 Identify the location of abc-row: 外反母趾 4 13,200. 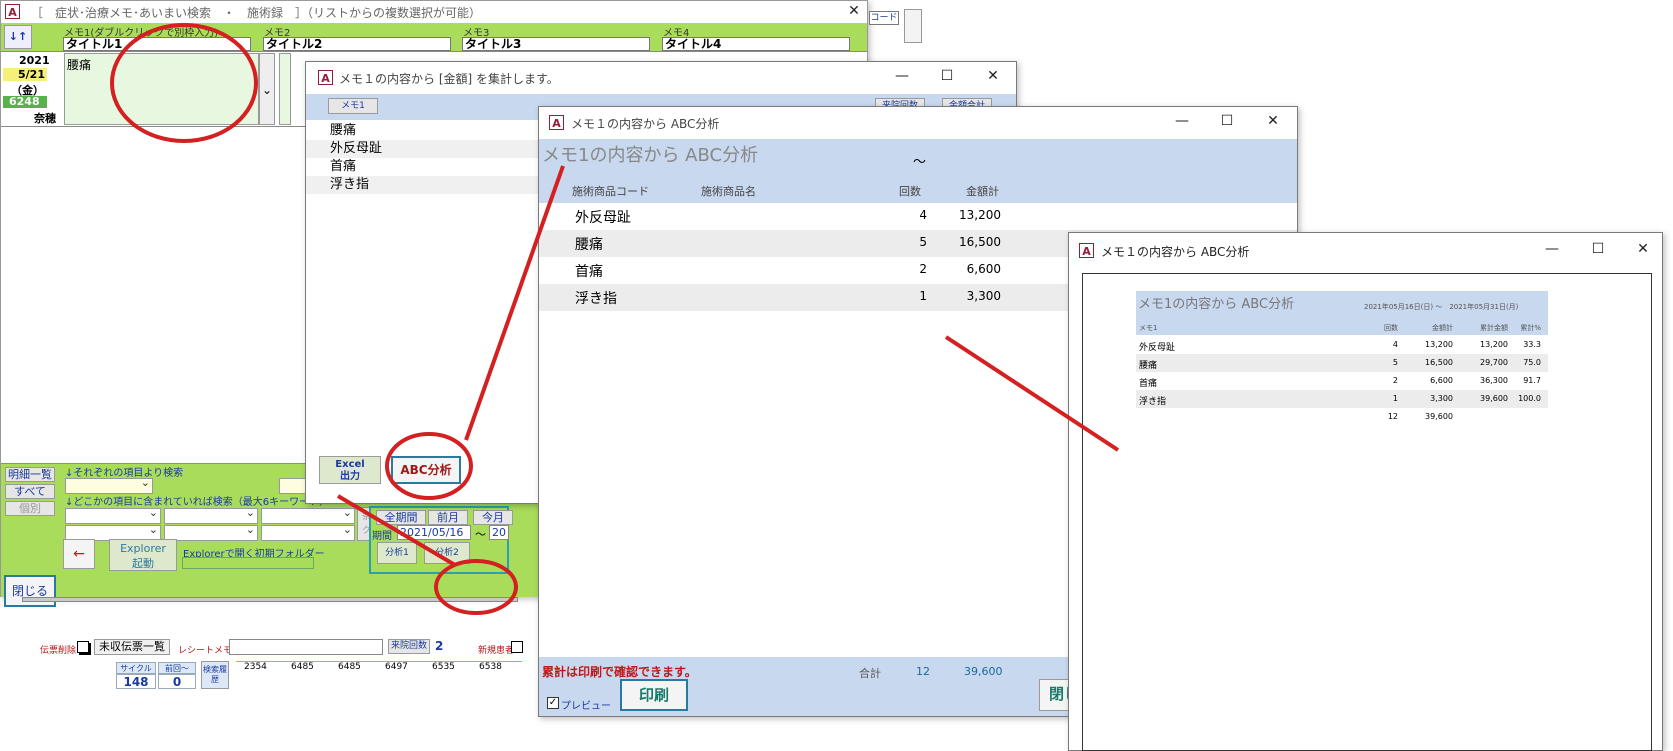
(918, 216).